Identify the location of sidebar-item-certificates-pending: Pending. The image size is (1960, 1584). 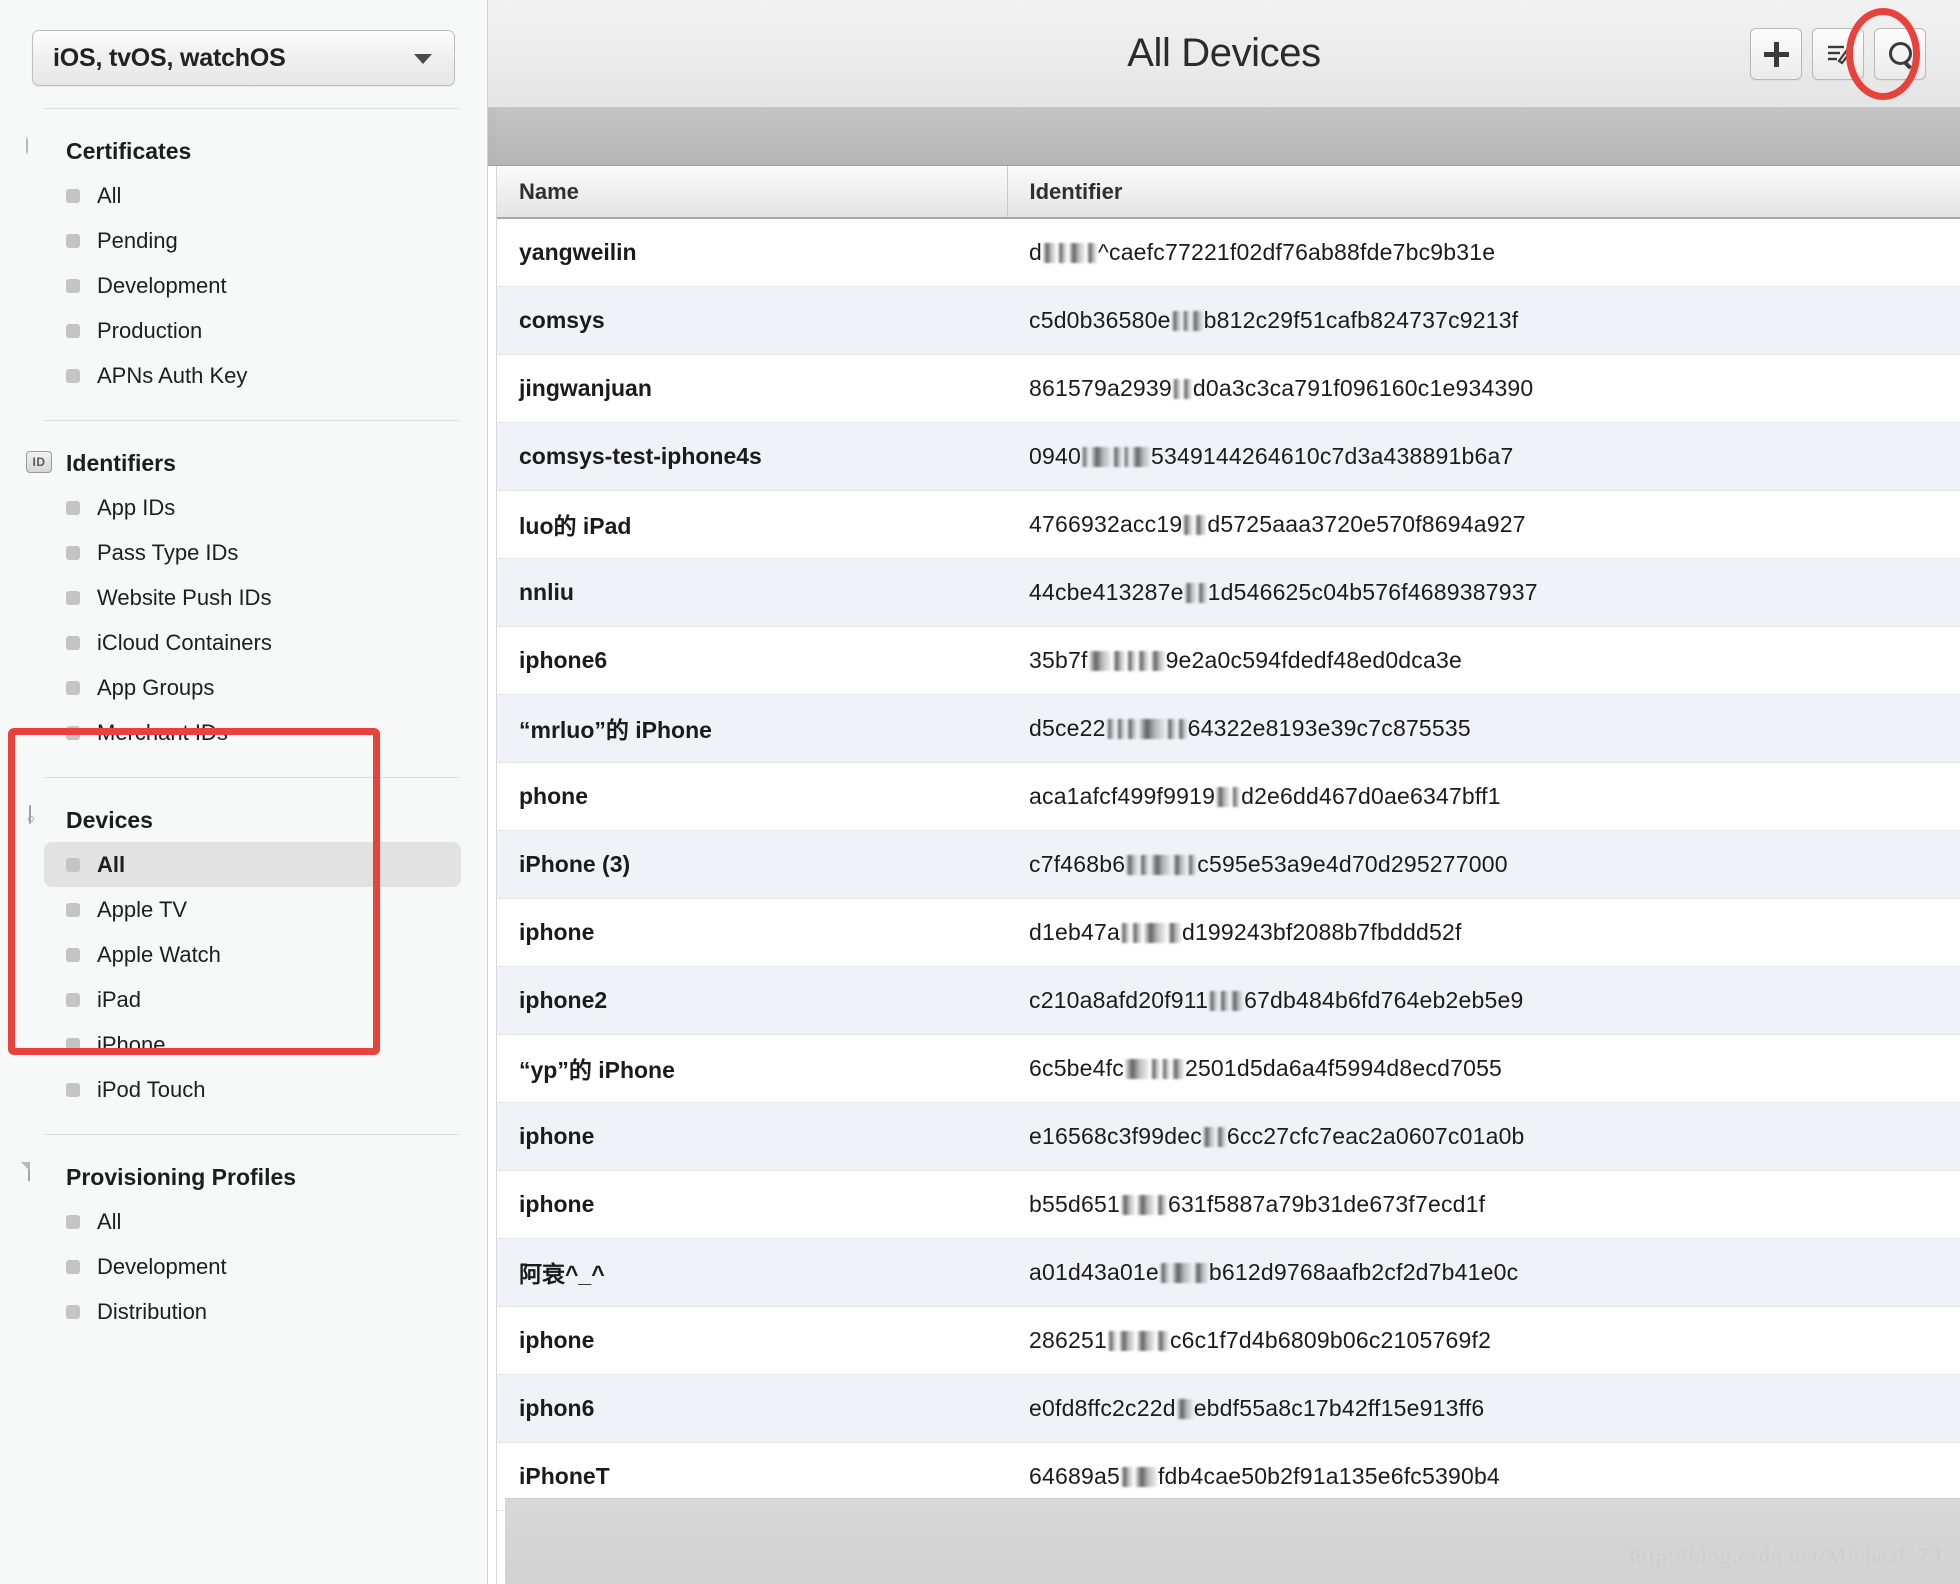
(252, 240).